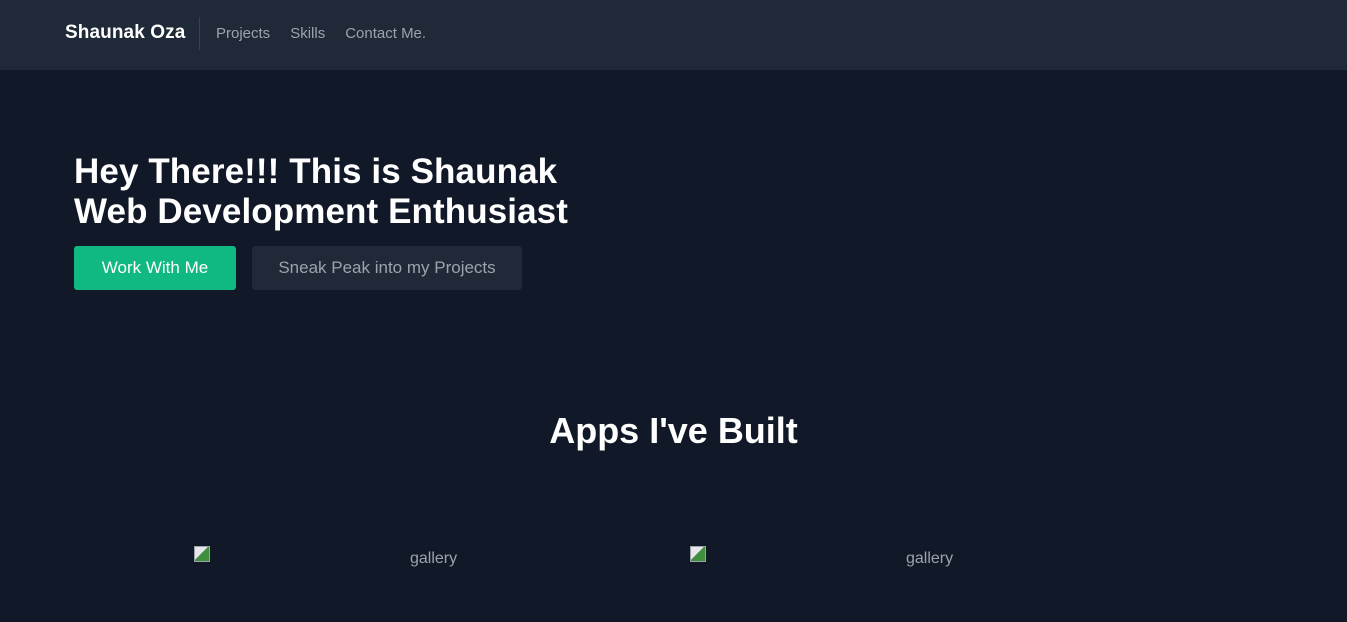 The height and width of the screenshot is (622, 1347). Describe the element at coordinates (316, 171) in the screenshot. I see `hero-title-line-1: Hey There!!! This is Shaunak` at that location.